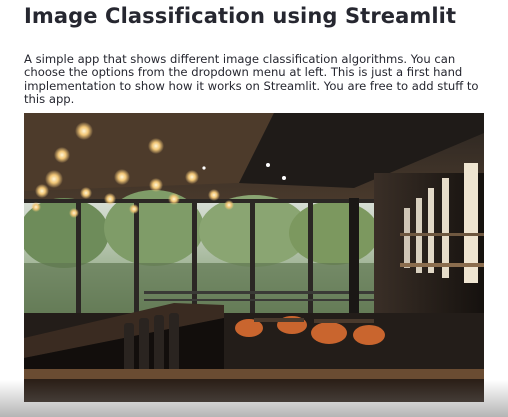  Describe the element at coordinates (240, 16) in the screenshot. I see `page-title: Image Classification using Streamlit` at that location.